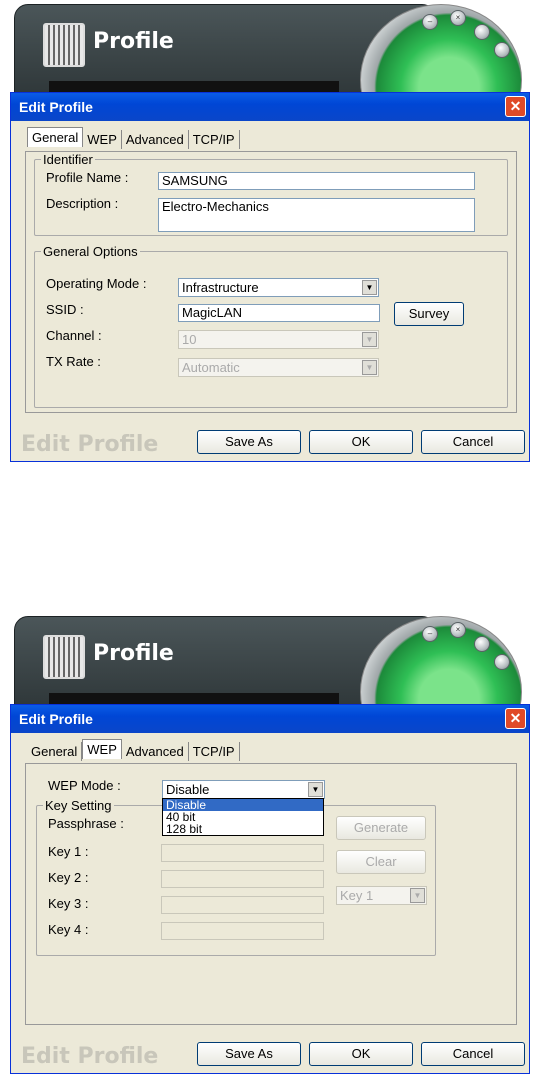 This screenshot has height=1084, width=543. I want to click on operating-mode-value: Infrastructure, so click(220, 287).